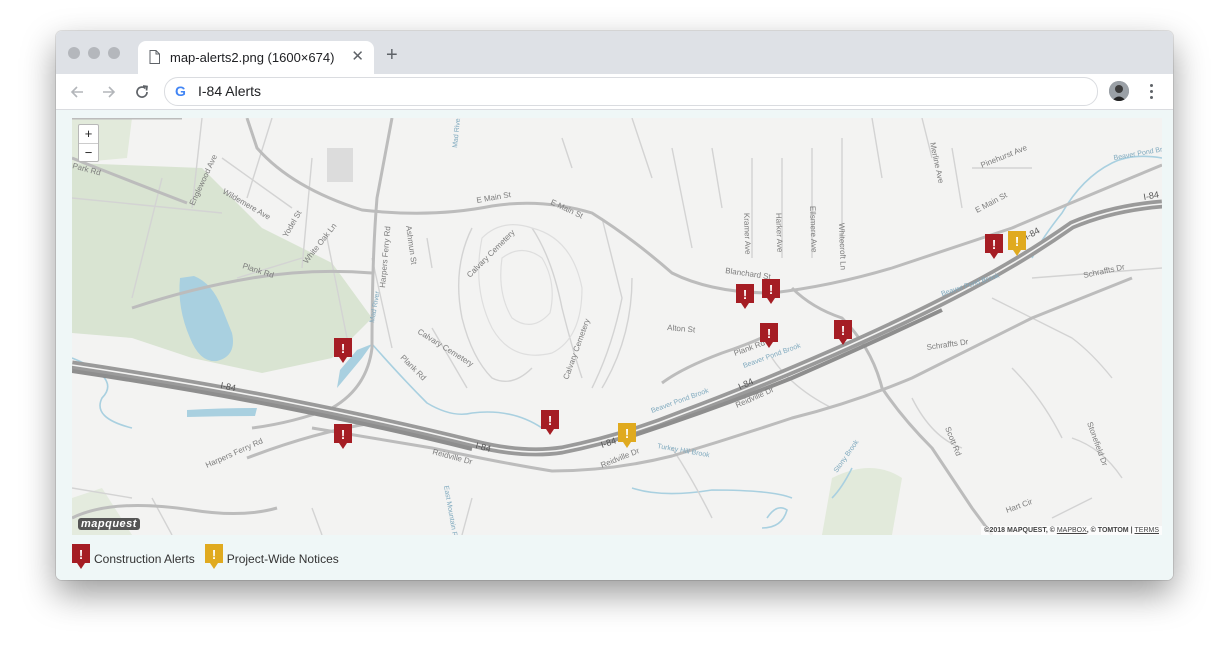  I want to click on arrow-right-icon, so click(109, 92).